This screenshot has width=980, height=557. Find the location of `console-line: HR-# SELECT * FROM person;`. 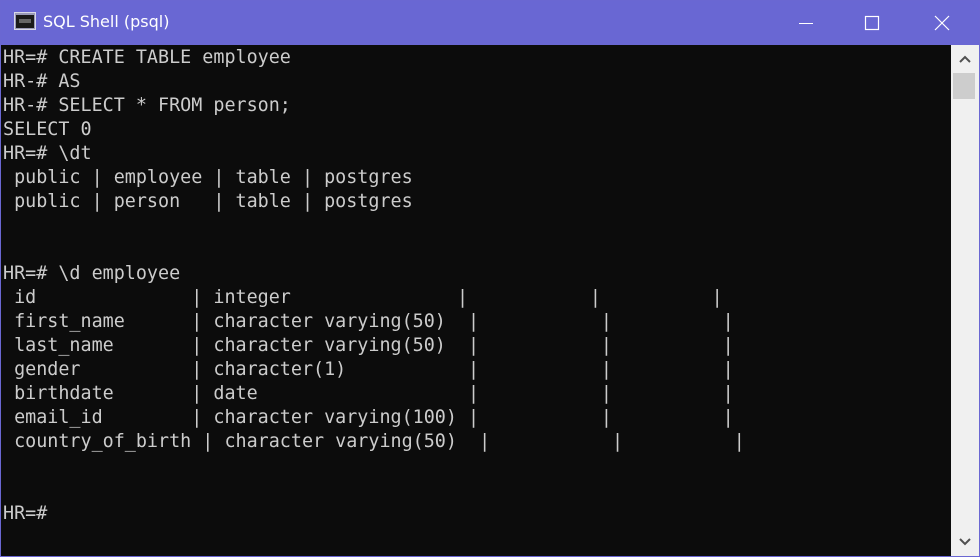

console-line: HR-# SELECT * FROM person; is located at coordinates (147, 105).